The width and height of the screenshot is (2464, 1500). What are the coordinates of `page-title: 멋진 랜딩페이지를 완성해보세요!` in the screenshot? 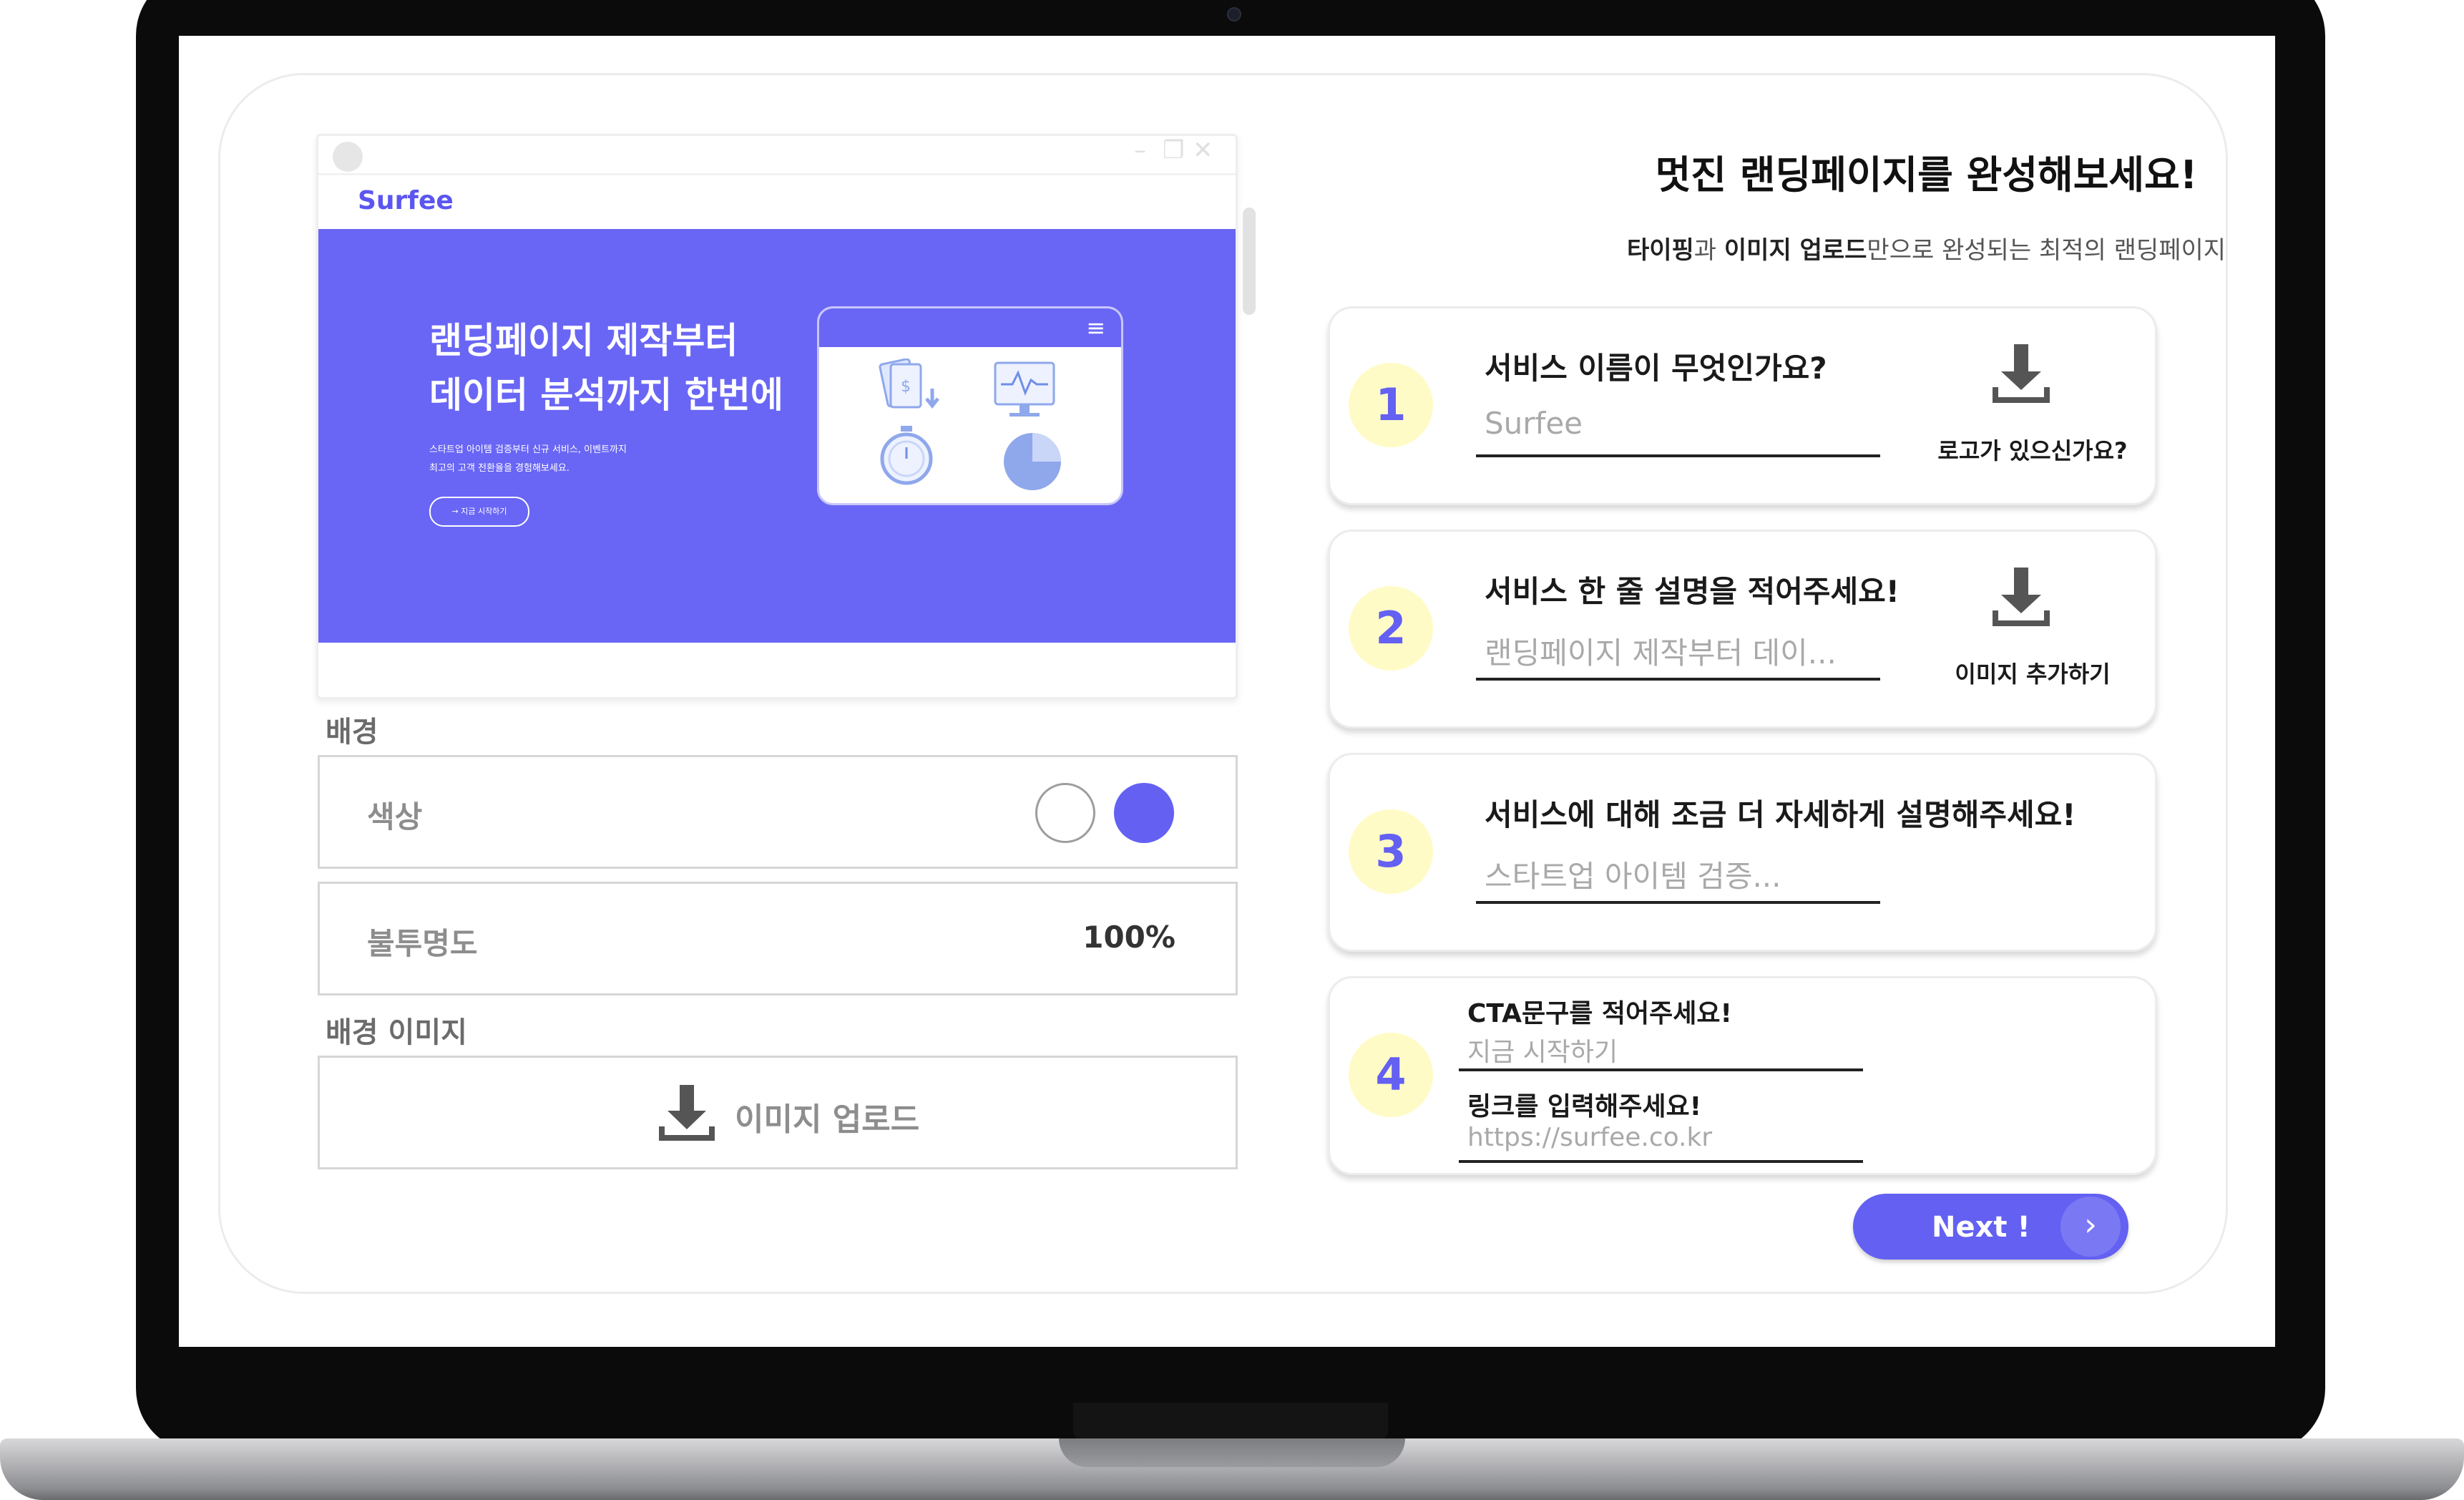 It's located at (1926, 175).